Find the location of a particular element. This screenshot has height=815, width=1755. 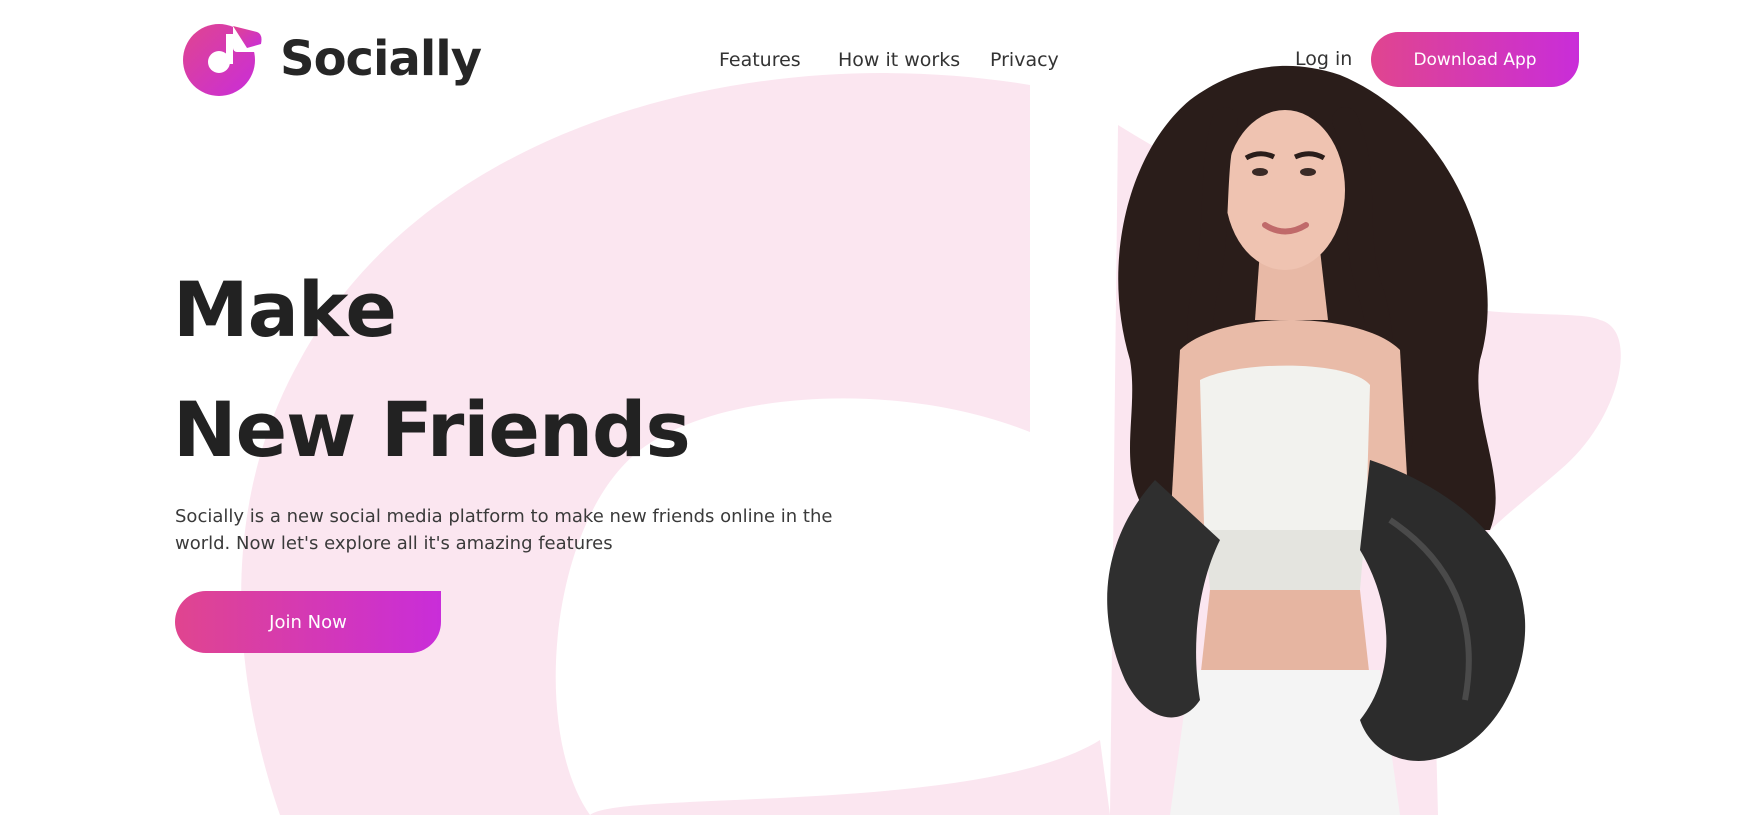

join-now-button: Join Now is located at coordinates (308, 622).